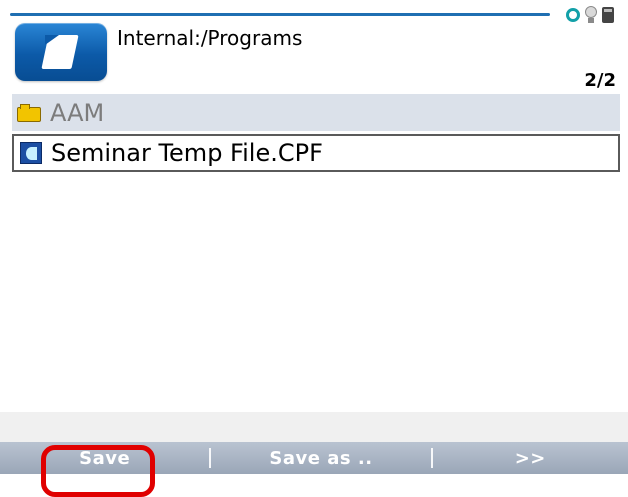  I want to click on bulb-icon, so click(591, 15).